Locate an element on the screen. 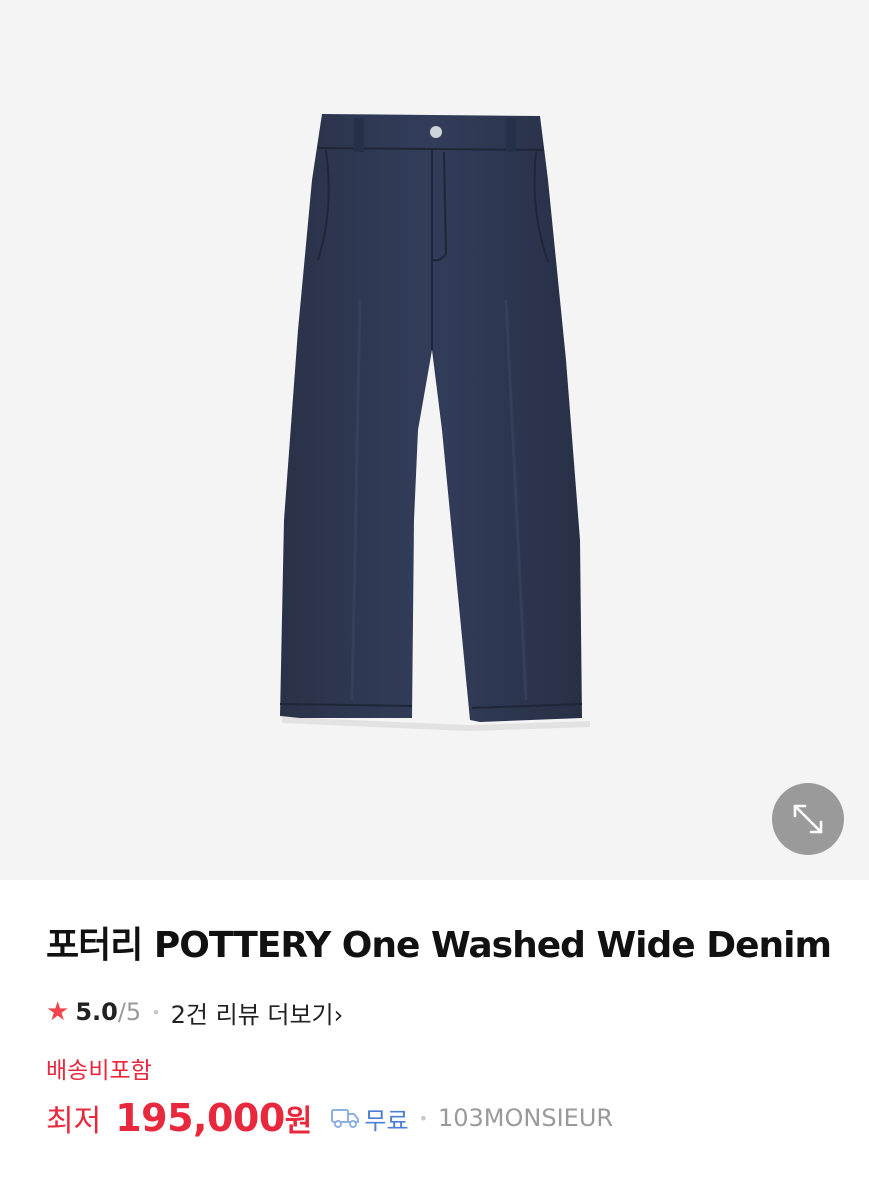 This screenshot has width=869, height=1200. price-prefix: 최저 is located at coordinates (74, 1121).